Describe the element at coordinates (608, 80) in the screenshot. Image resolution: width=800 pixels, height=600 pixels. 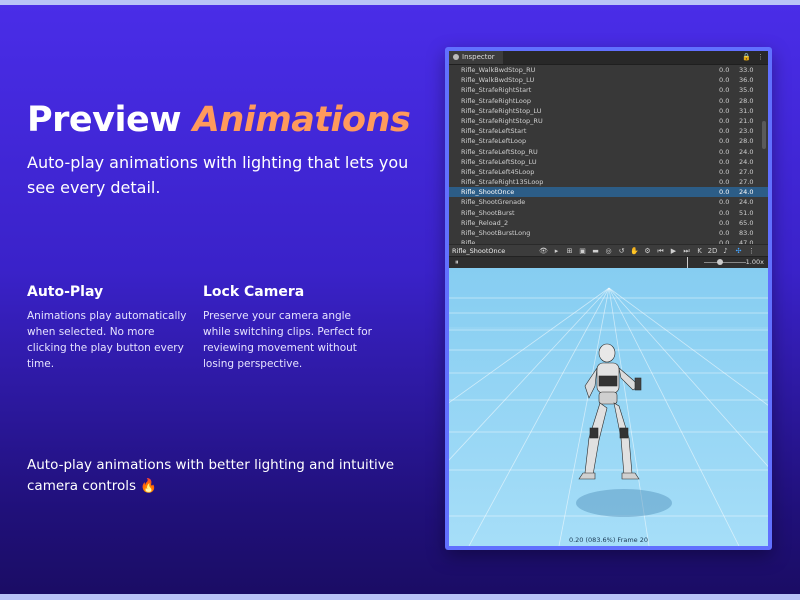
I see `clip-row: Rifle_WalkBwdStop_LU 0.0 36.0` at that location.